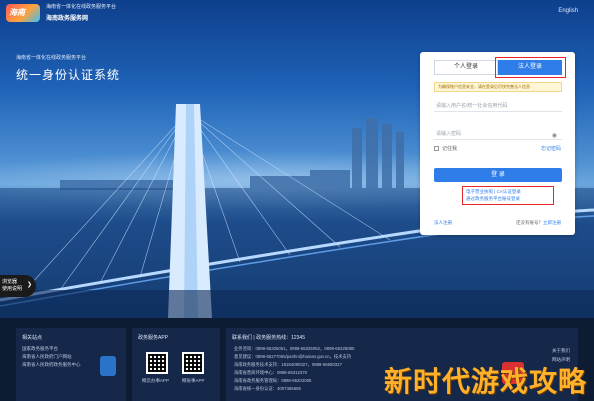 The image size is (594, 401). What do you see at coordinates (51, 365) in the screenshot?
I see `related-site-link: 海南省人民政府政务服务中心` at bounding box center [51, 365].